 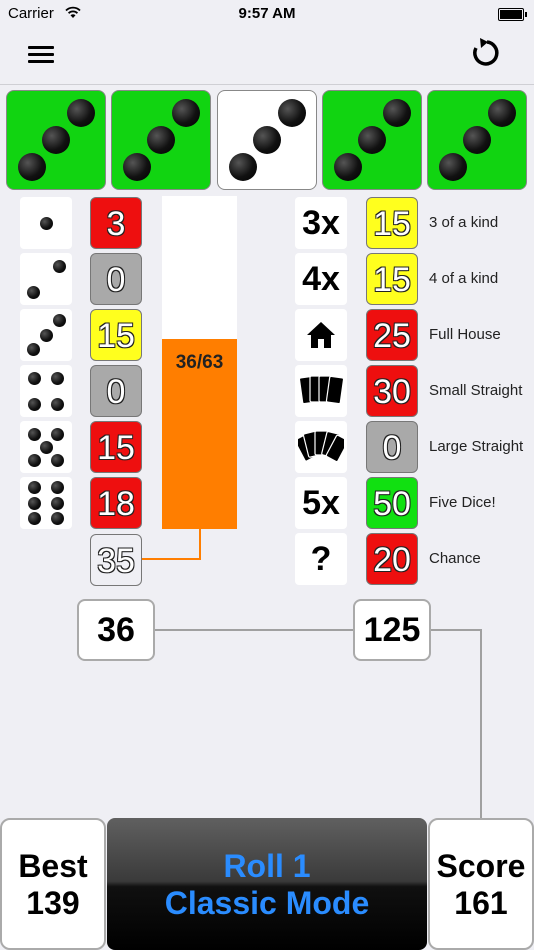 What do you see at coordinates (464, 278) in the screenshot?
I see `lower-category-label: 4 of a kind` at bounding box center [464, 278].